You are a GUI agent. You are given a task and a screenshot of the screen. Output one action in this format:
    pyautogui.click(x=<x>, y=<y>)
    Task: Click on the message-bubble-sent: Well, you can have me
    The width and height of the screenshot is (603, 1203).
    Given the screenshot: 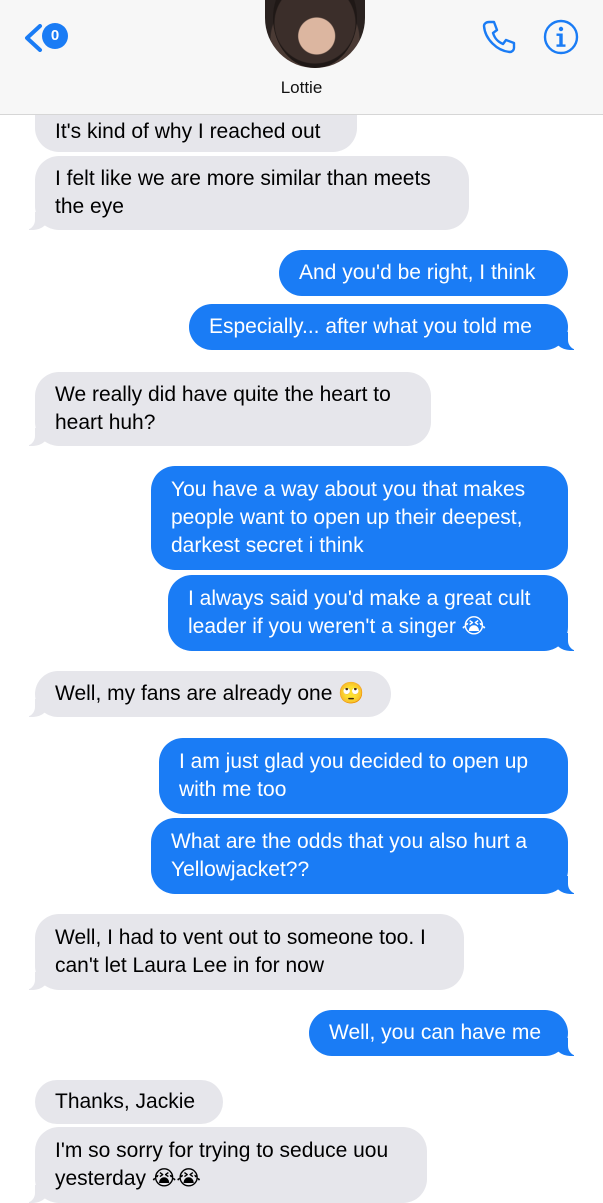 What is the action you would take?
    pyautogui.click(x=443, y=1033)
    